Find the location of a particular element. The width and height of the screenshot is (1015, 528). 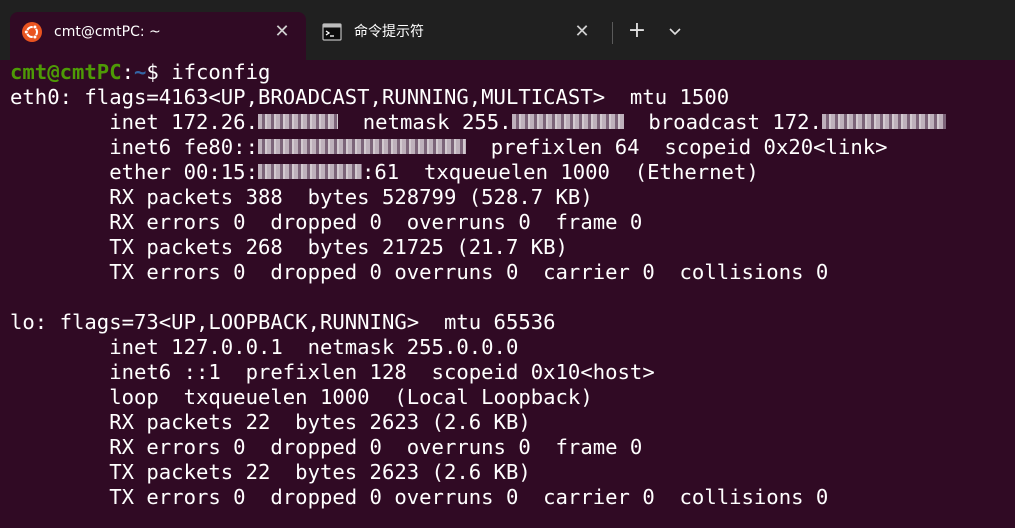

tab-label: cmt@cmtPC: ~ is located at coordinates (107, 32).